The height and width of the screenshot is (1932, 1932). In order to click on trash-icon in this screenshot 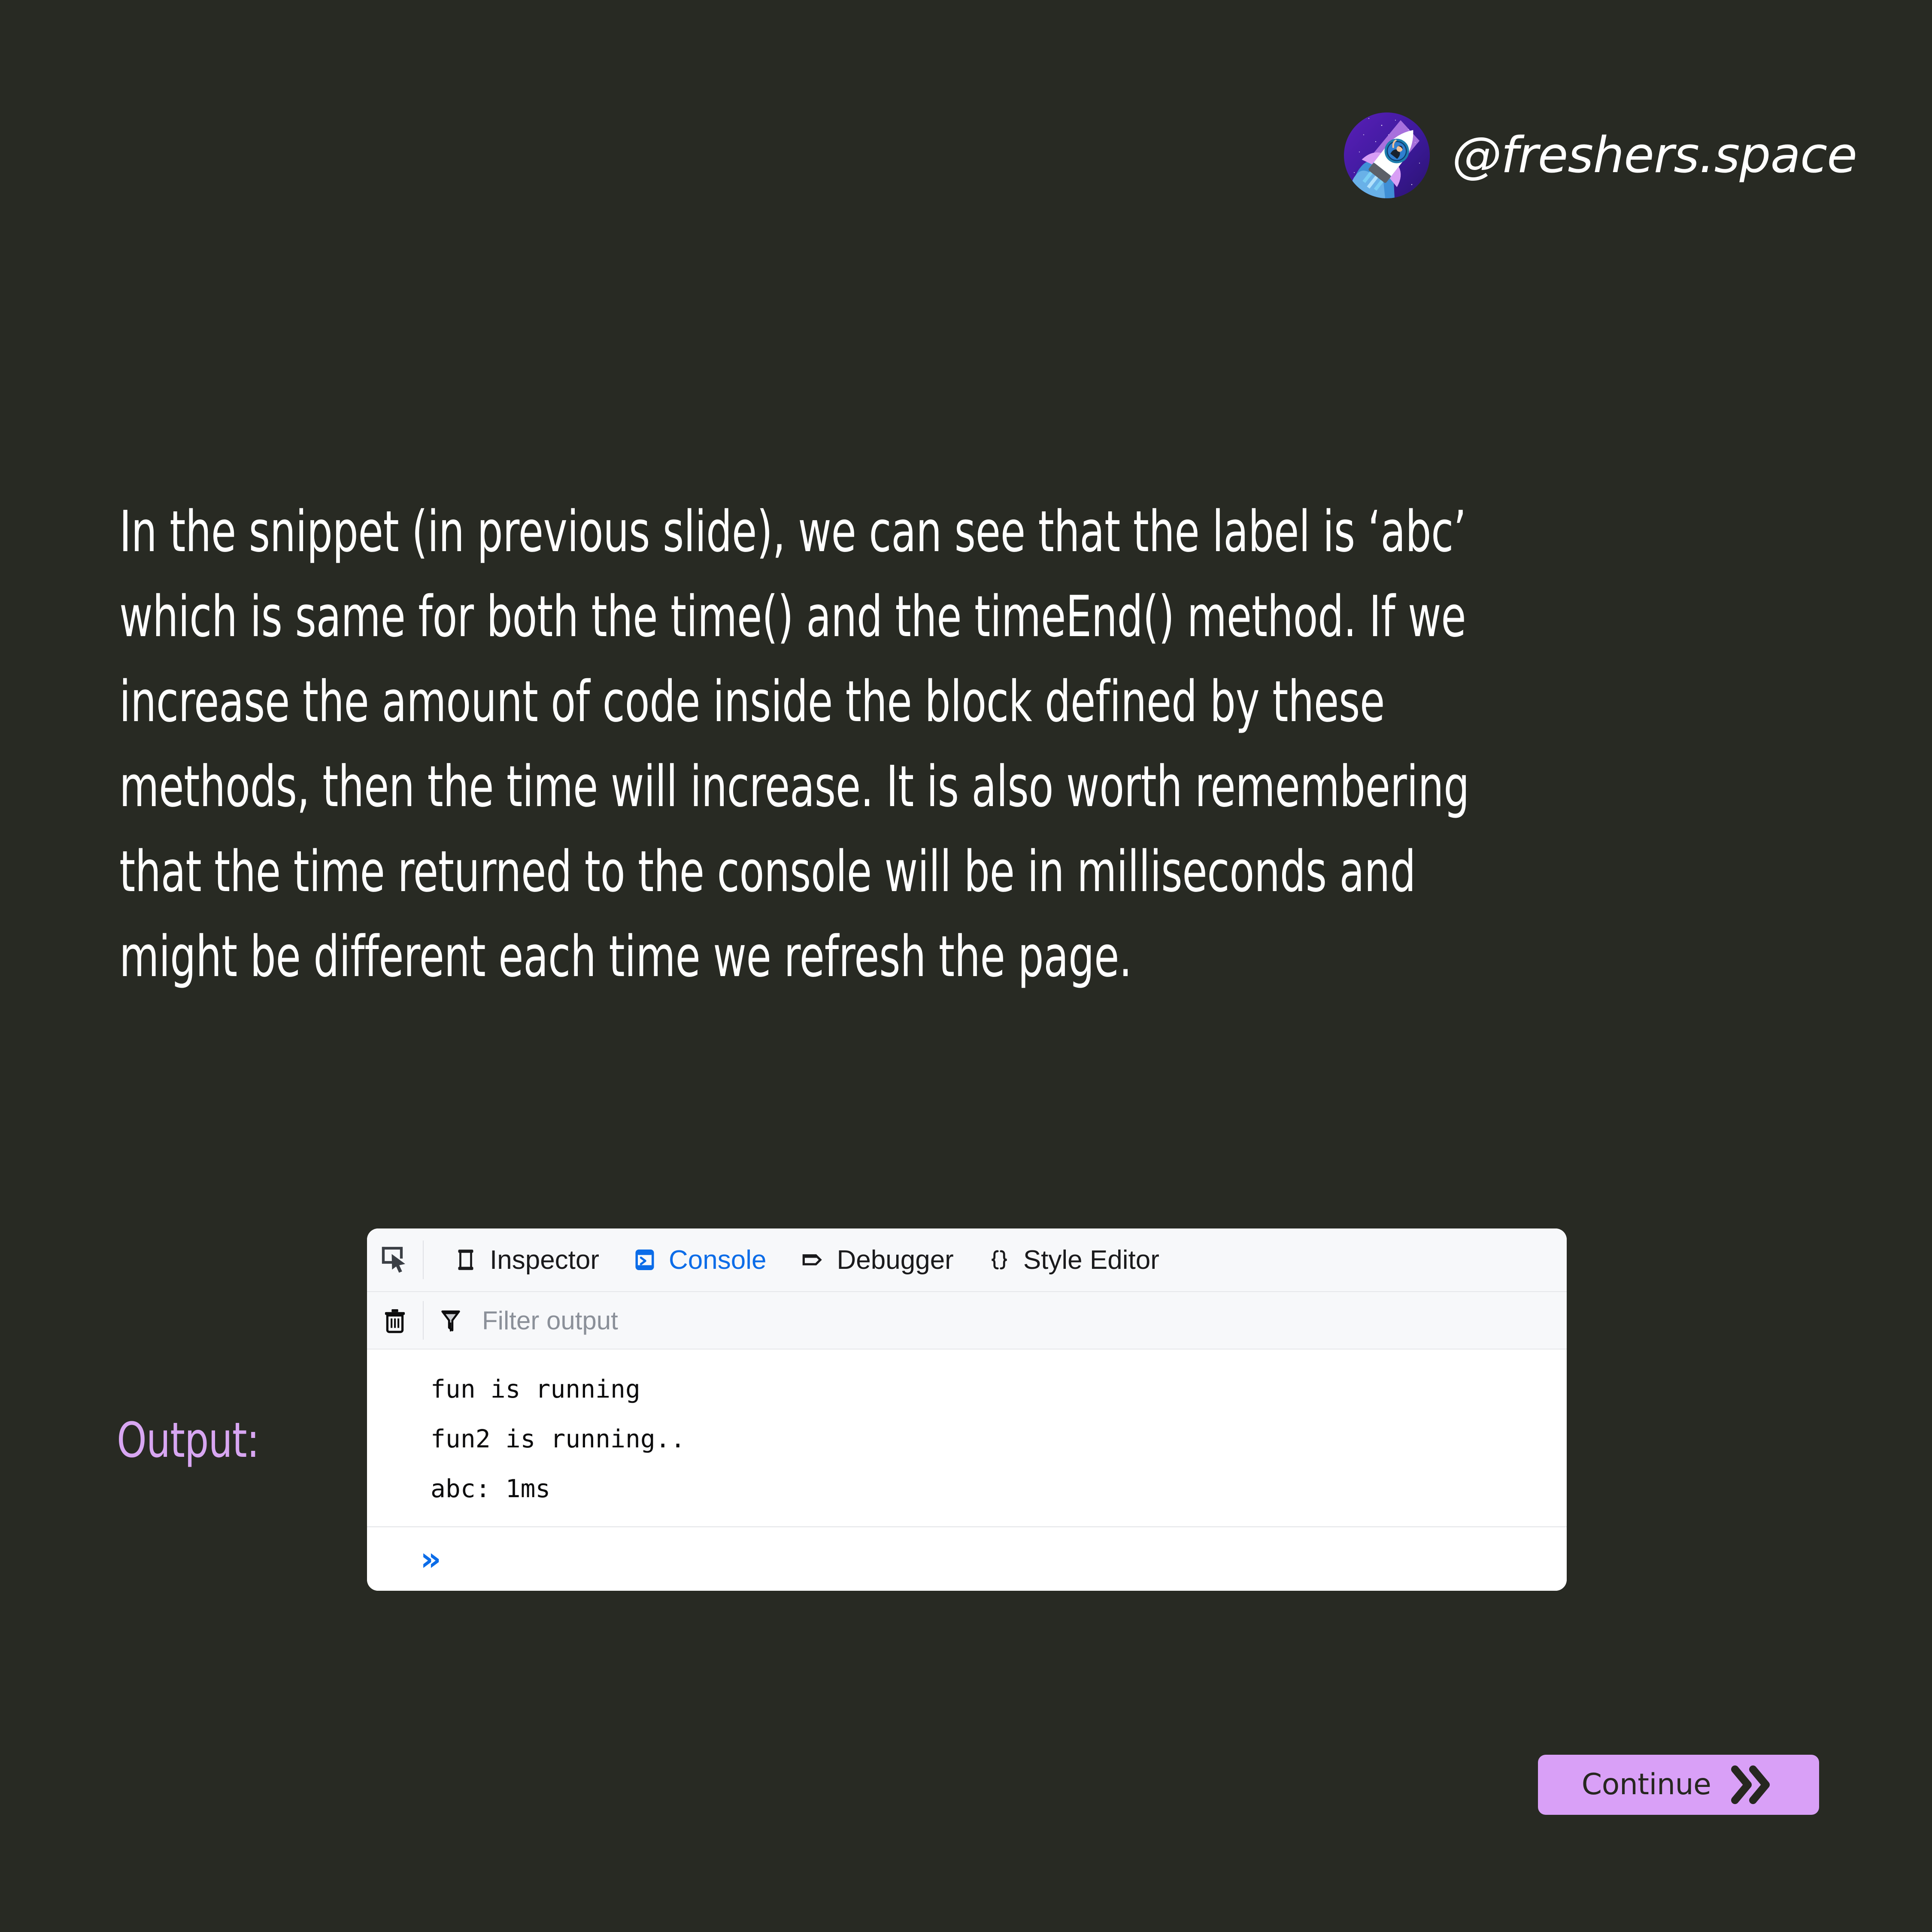, I will do `click(395, 1320)`.